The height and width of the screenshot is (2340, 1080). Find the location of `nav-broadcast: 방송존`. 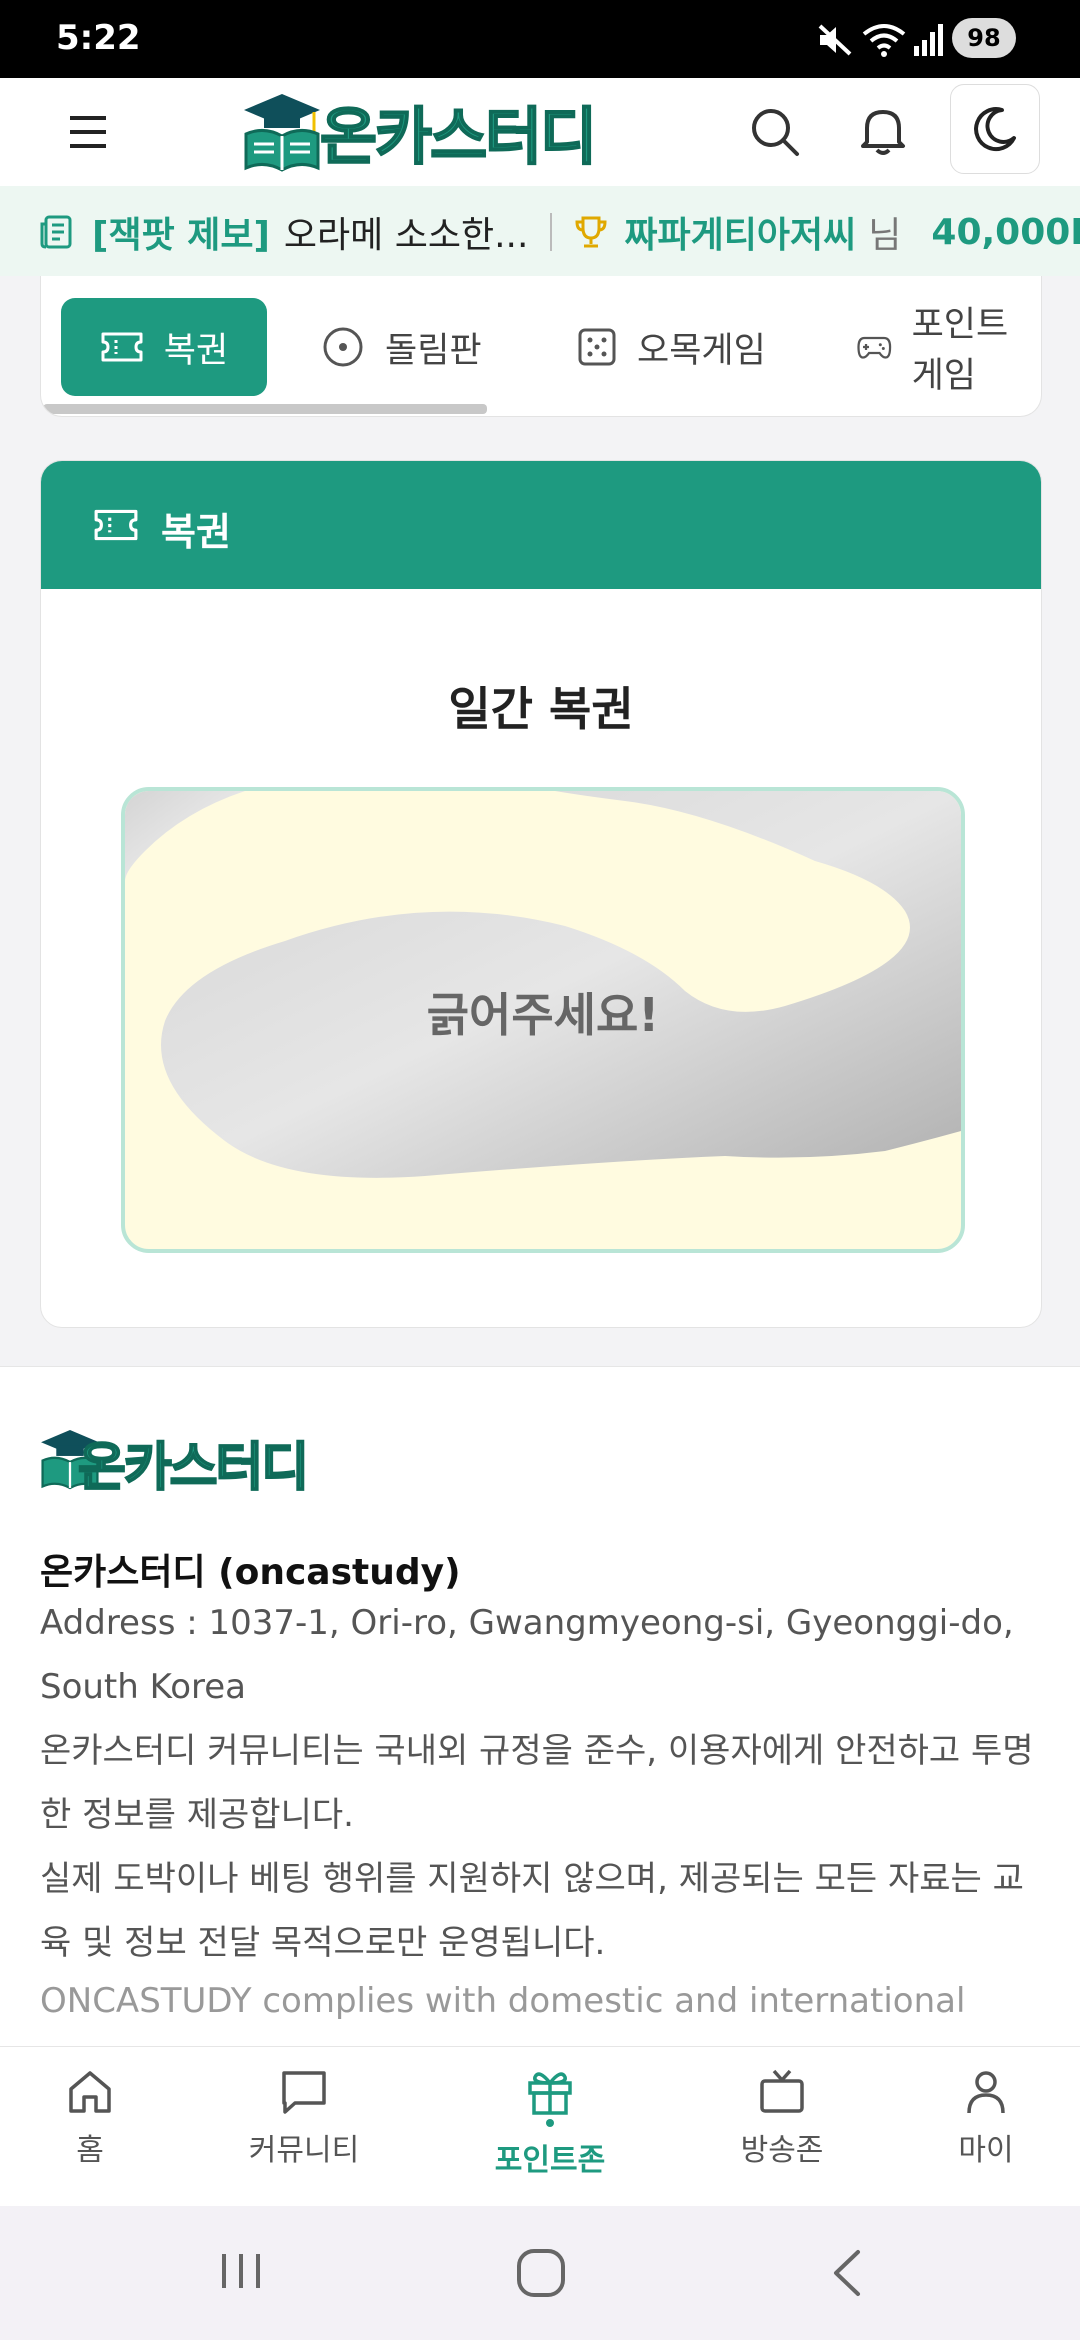

nav-broadcast: 방송존 is located at coordinates (782, 2118).